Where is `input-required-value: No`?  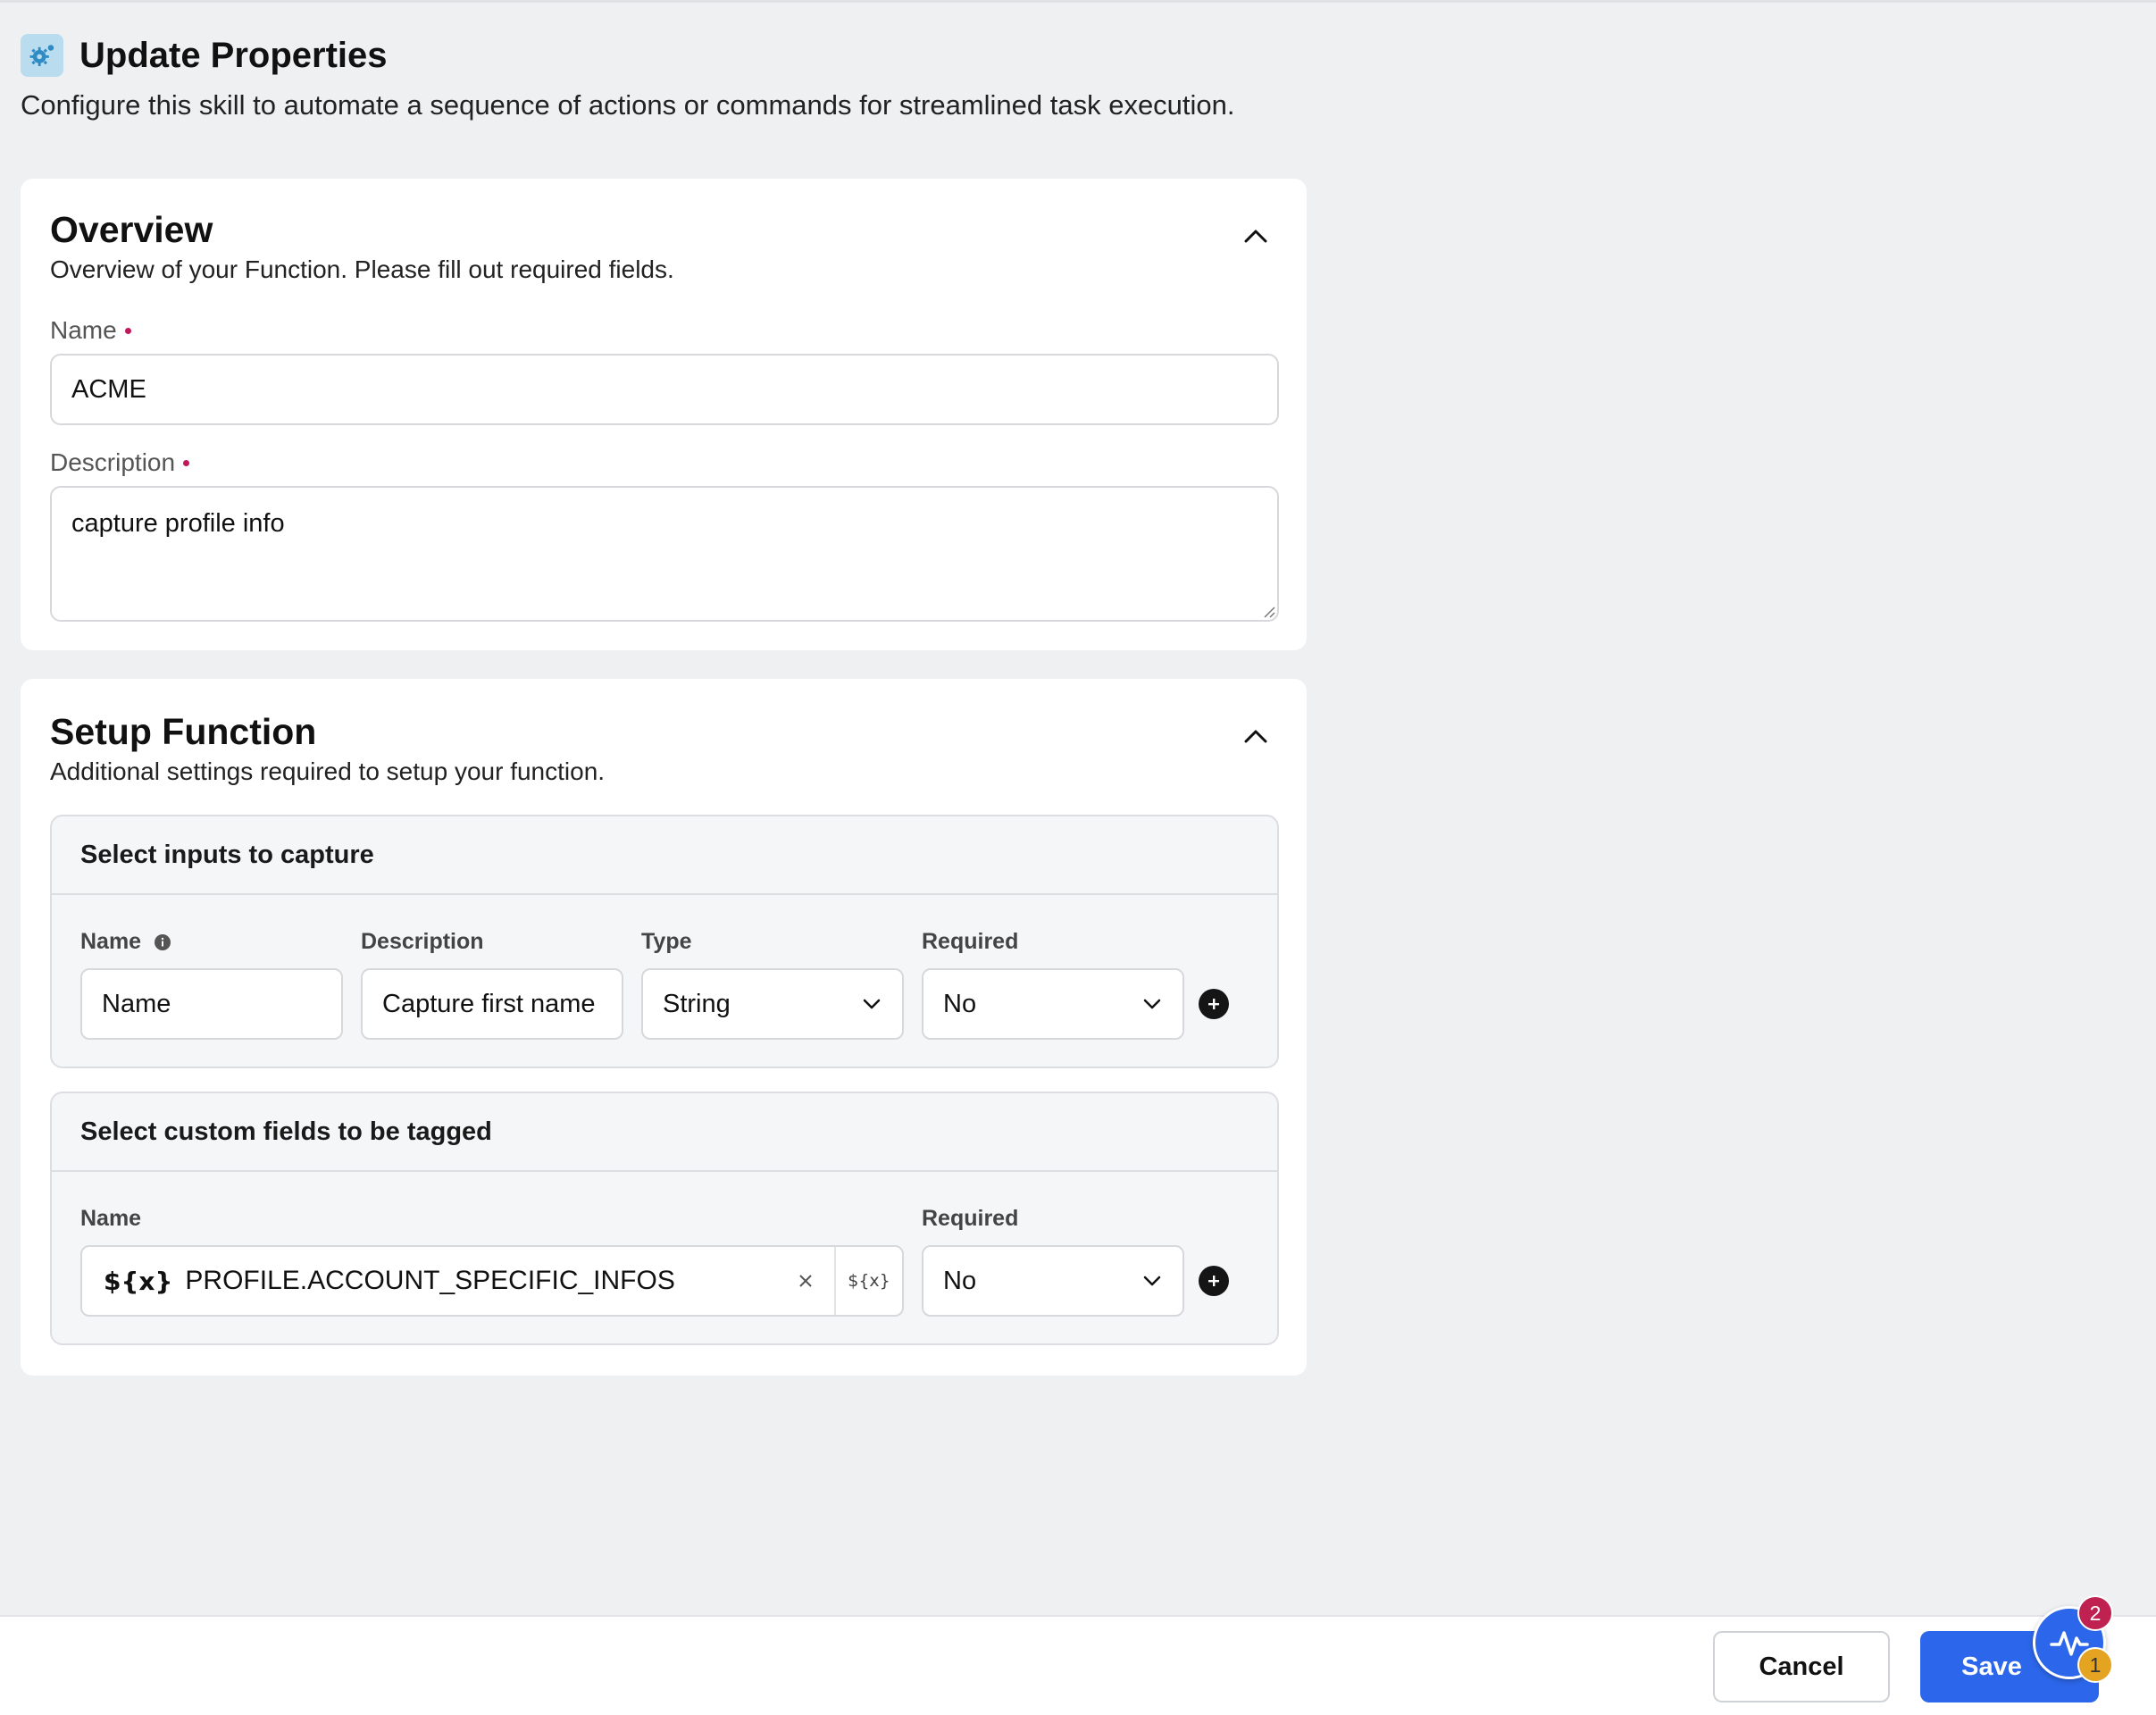 input-required-value: No is located at coordinates (960, 1003).